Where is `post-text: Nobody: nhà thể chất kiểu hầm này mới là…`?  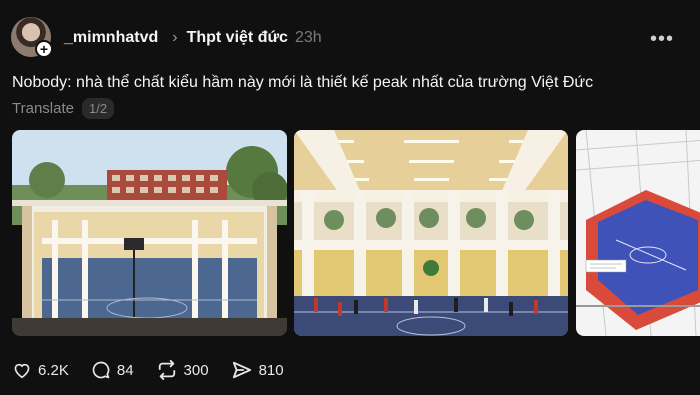 post-text: Nobody: nhà thể chất kiểu hầm này mới là… is located at coordinates (303, 82).